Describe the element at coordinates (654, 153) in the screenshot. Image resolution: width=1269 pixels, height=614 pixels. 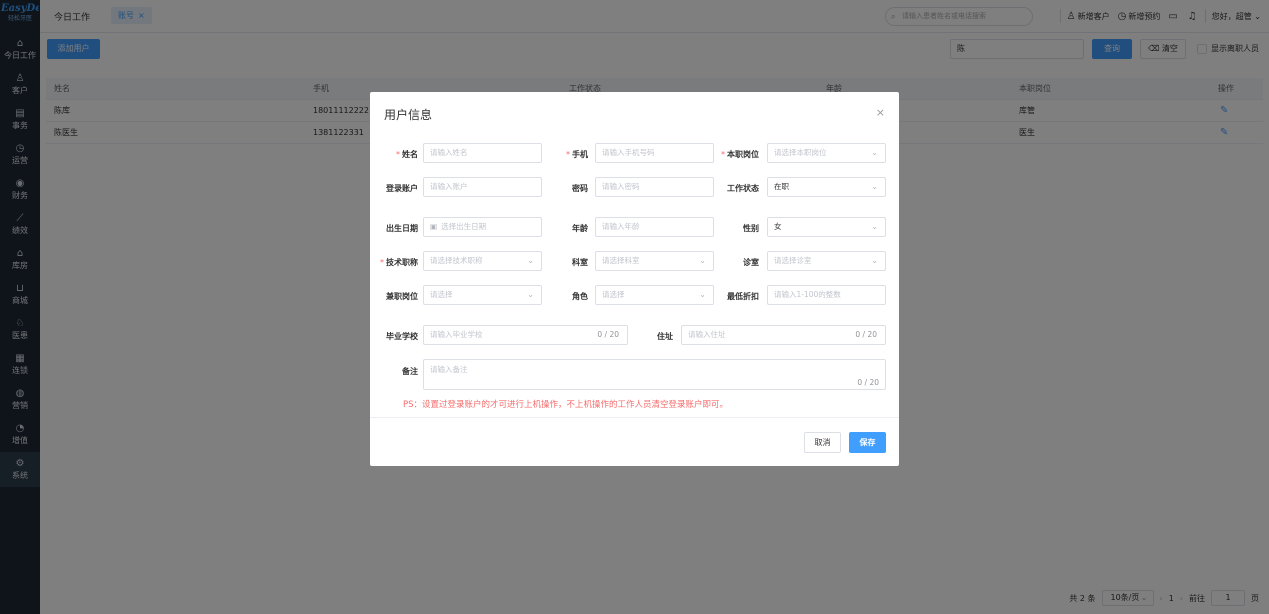
I see `phone-input: 请输入手机号码` at that location.